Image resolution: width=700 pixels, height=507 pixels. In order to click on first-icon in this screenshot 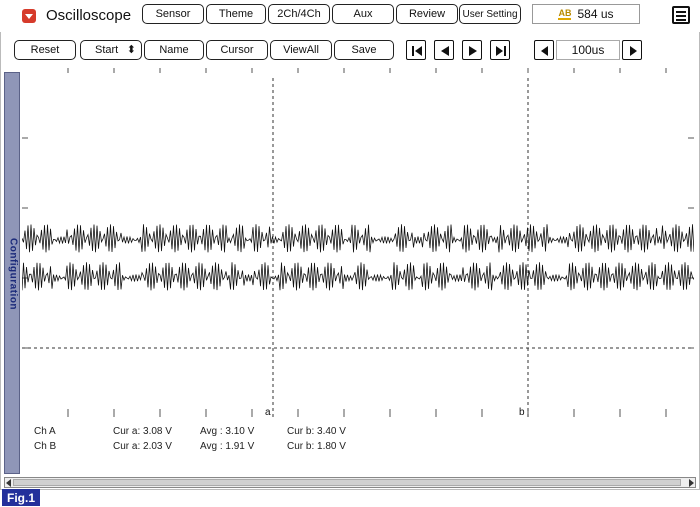, I will do `click(416, 50)`.